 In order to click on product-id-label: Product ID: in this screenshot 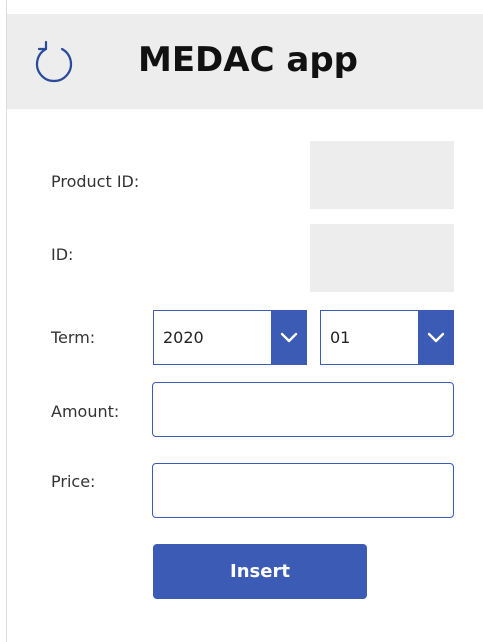, I will do `click(95, 181)`.